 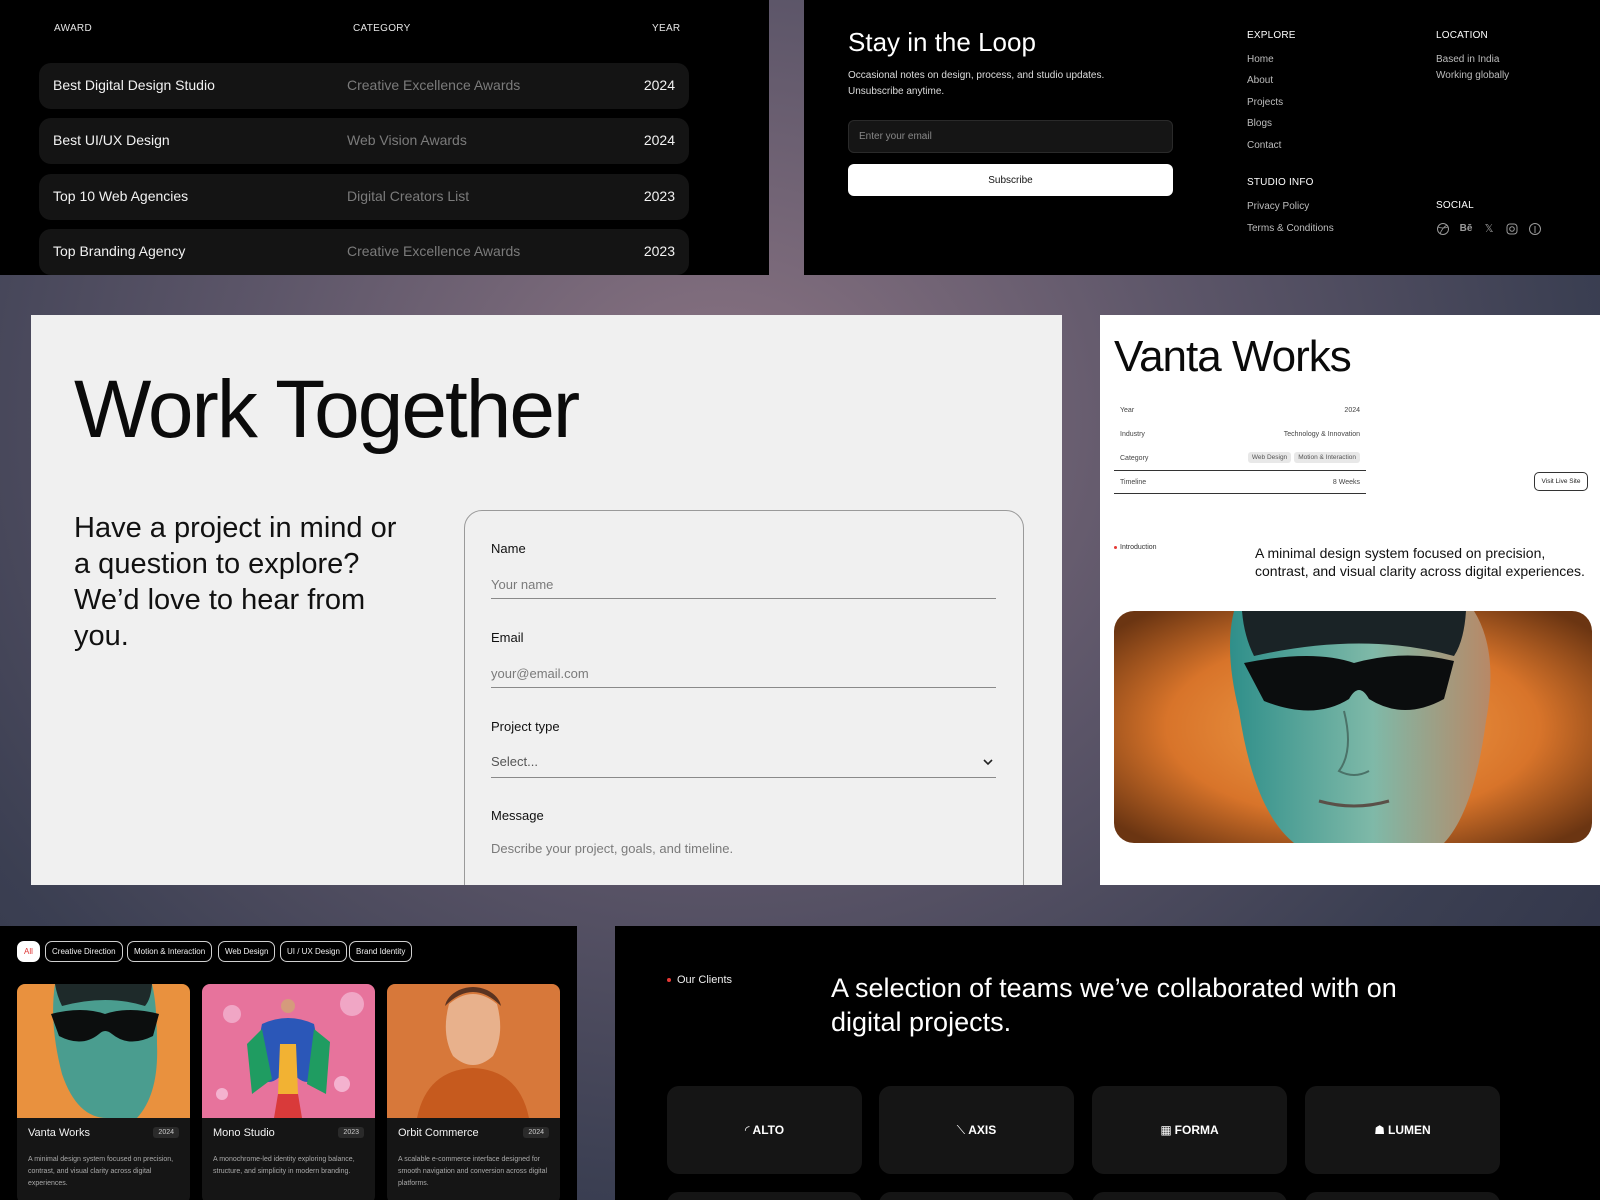 I want to click on award-year: 2024, so click(x=659, y=140).